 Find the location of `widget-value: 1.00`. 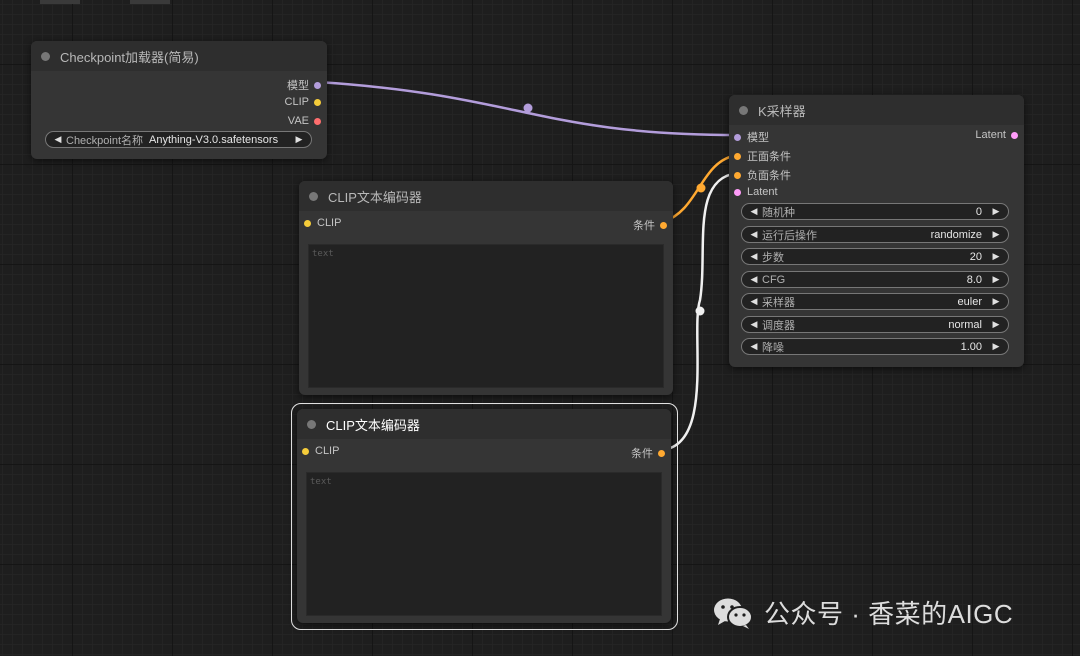

widget-value: 1.00 is located at coordinates (971, 346).